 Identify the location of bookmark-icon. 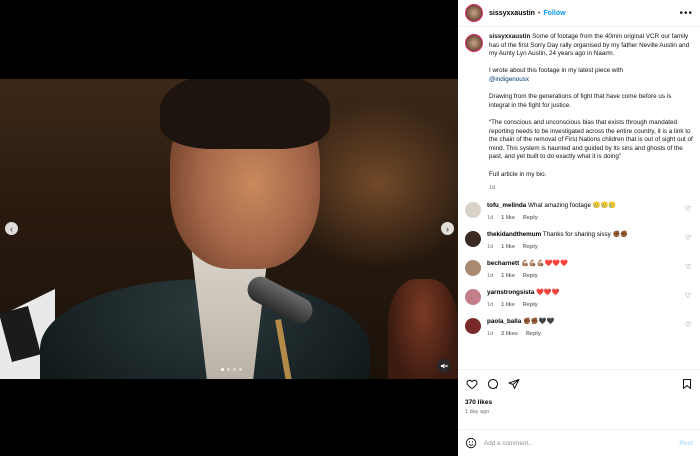
(686, 383).